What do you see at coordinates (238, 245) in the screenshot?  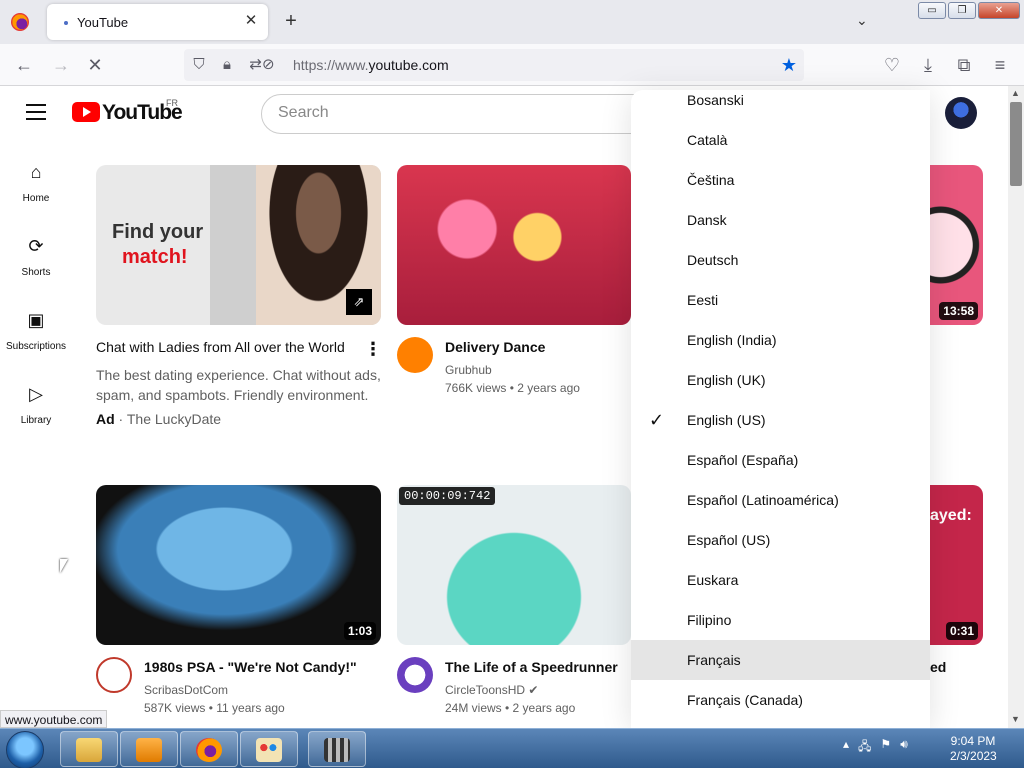 I see `ad-thumbnail: Find your match! ⇗` at bounding box center [238, 245].